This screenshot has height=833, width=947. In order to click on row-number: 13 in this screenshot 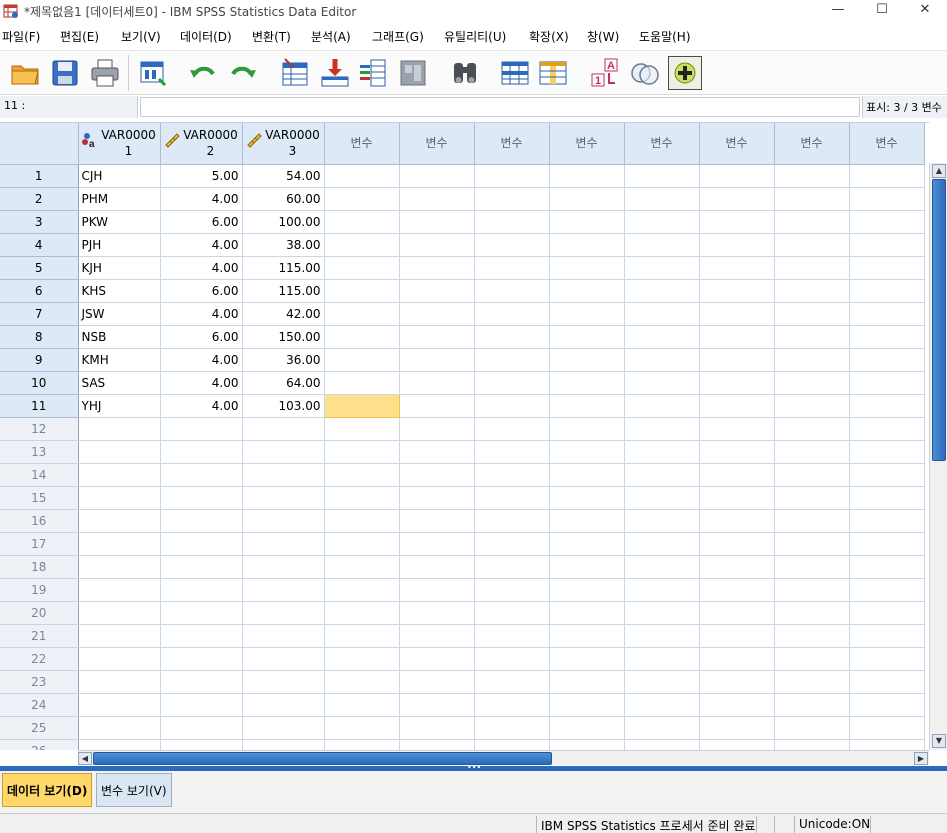, I will do `click(39, 452)`.